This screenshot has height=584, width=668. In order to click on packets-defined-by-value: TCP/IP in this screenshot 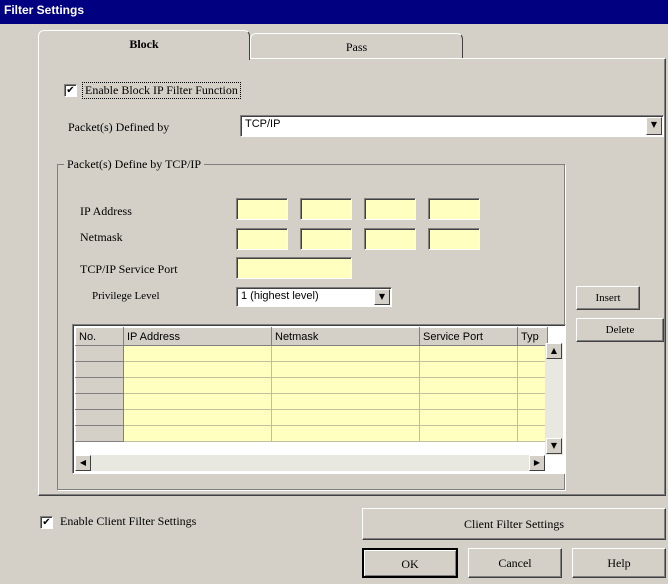, I will do `click(263, 124)`.